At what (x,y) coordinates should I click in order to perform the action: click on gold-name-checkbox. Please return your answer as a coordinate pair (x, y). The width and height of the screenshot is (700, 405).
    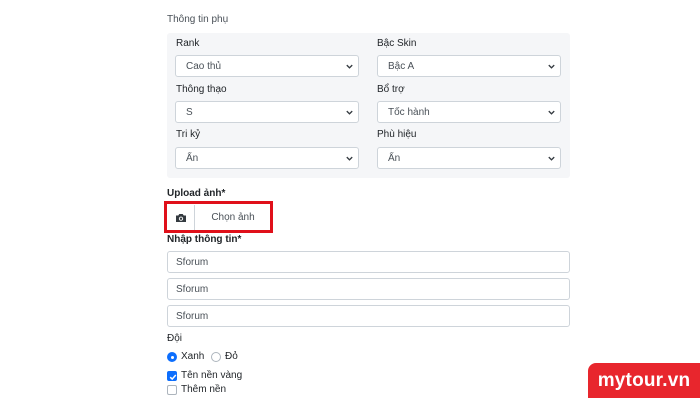
    Looking at the image, I should click on (172, 376).